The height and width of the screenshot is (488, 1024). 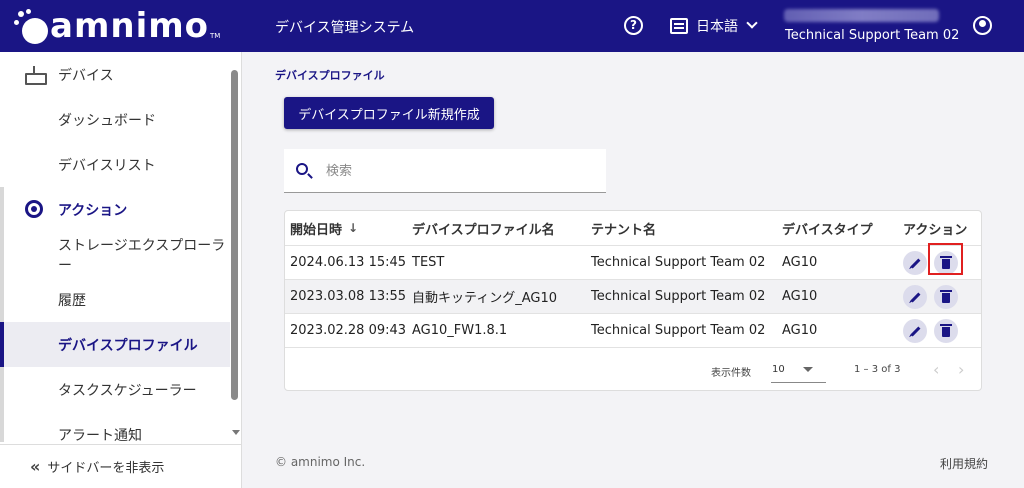 What do you see at coordinates (31, 26) in the screenshot?
I see `logo-mark-icon` at bounding box center [31, 26].